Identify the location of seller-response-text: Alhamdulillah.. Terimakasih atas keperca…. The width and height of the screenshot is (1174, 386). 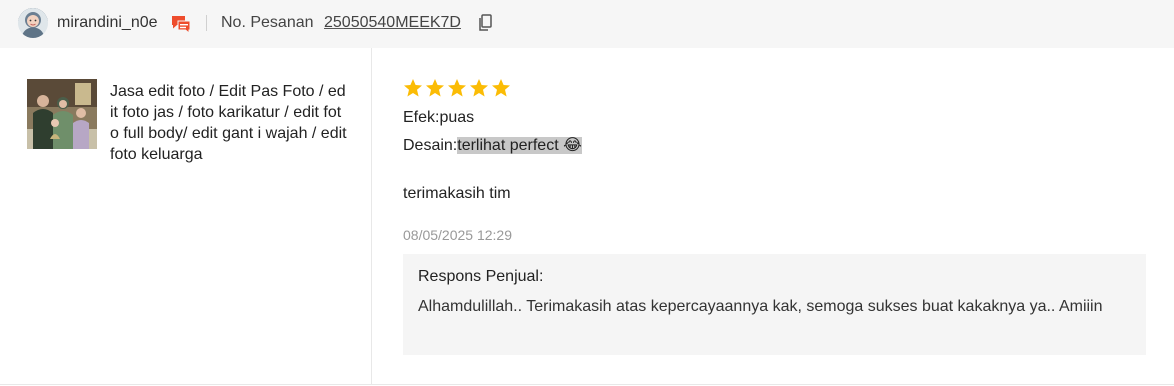
(760, 306).